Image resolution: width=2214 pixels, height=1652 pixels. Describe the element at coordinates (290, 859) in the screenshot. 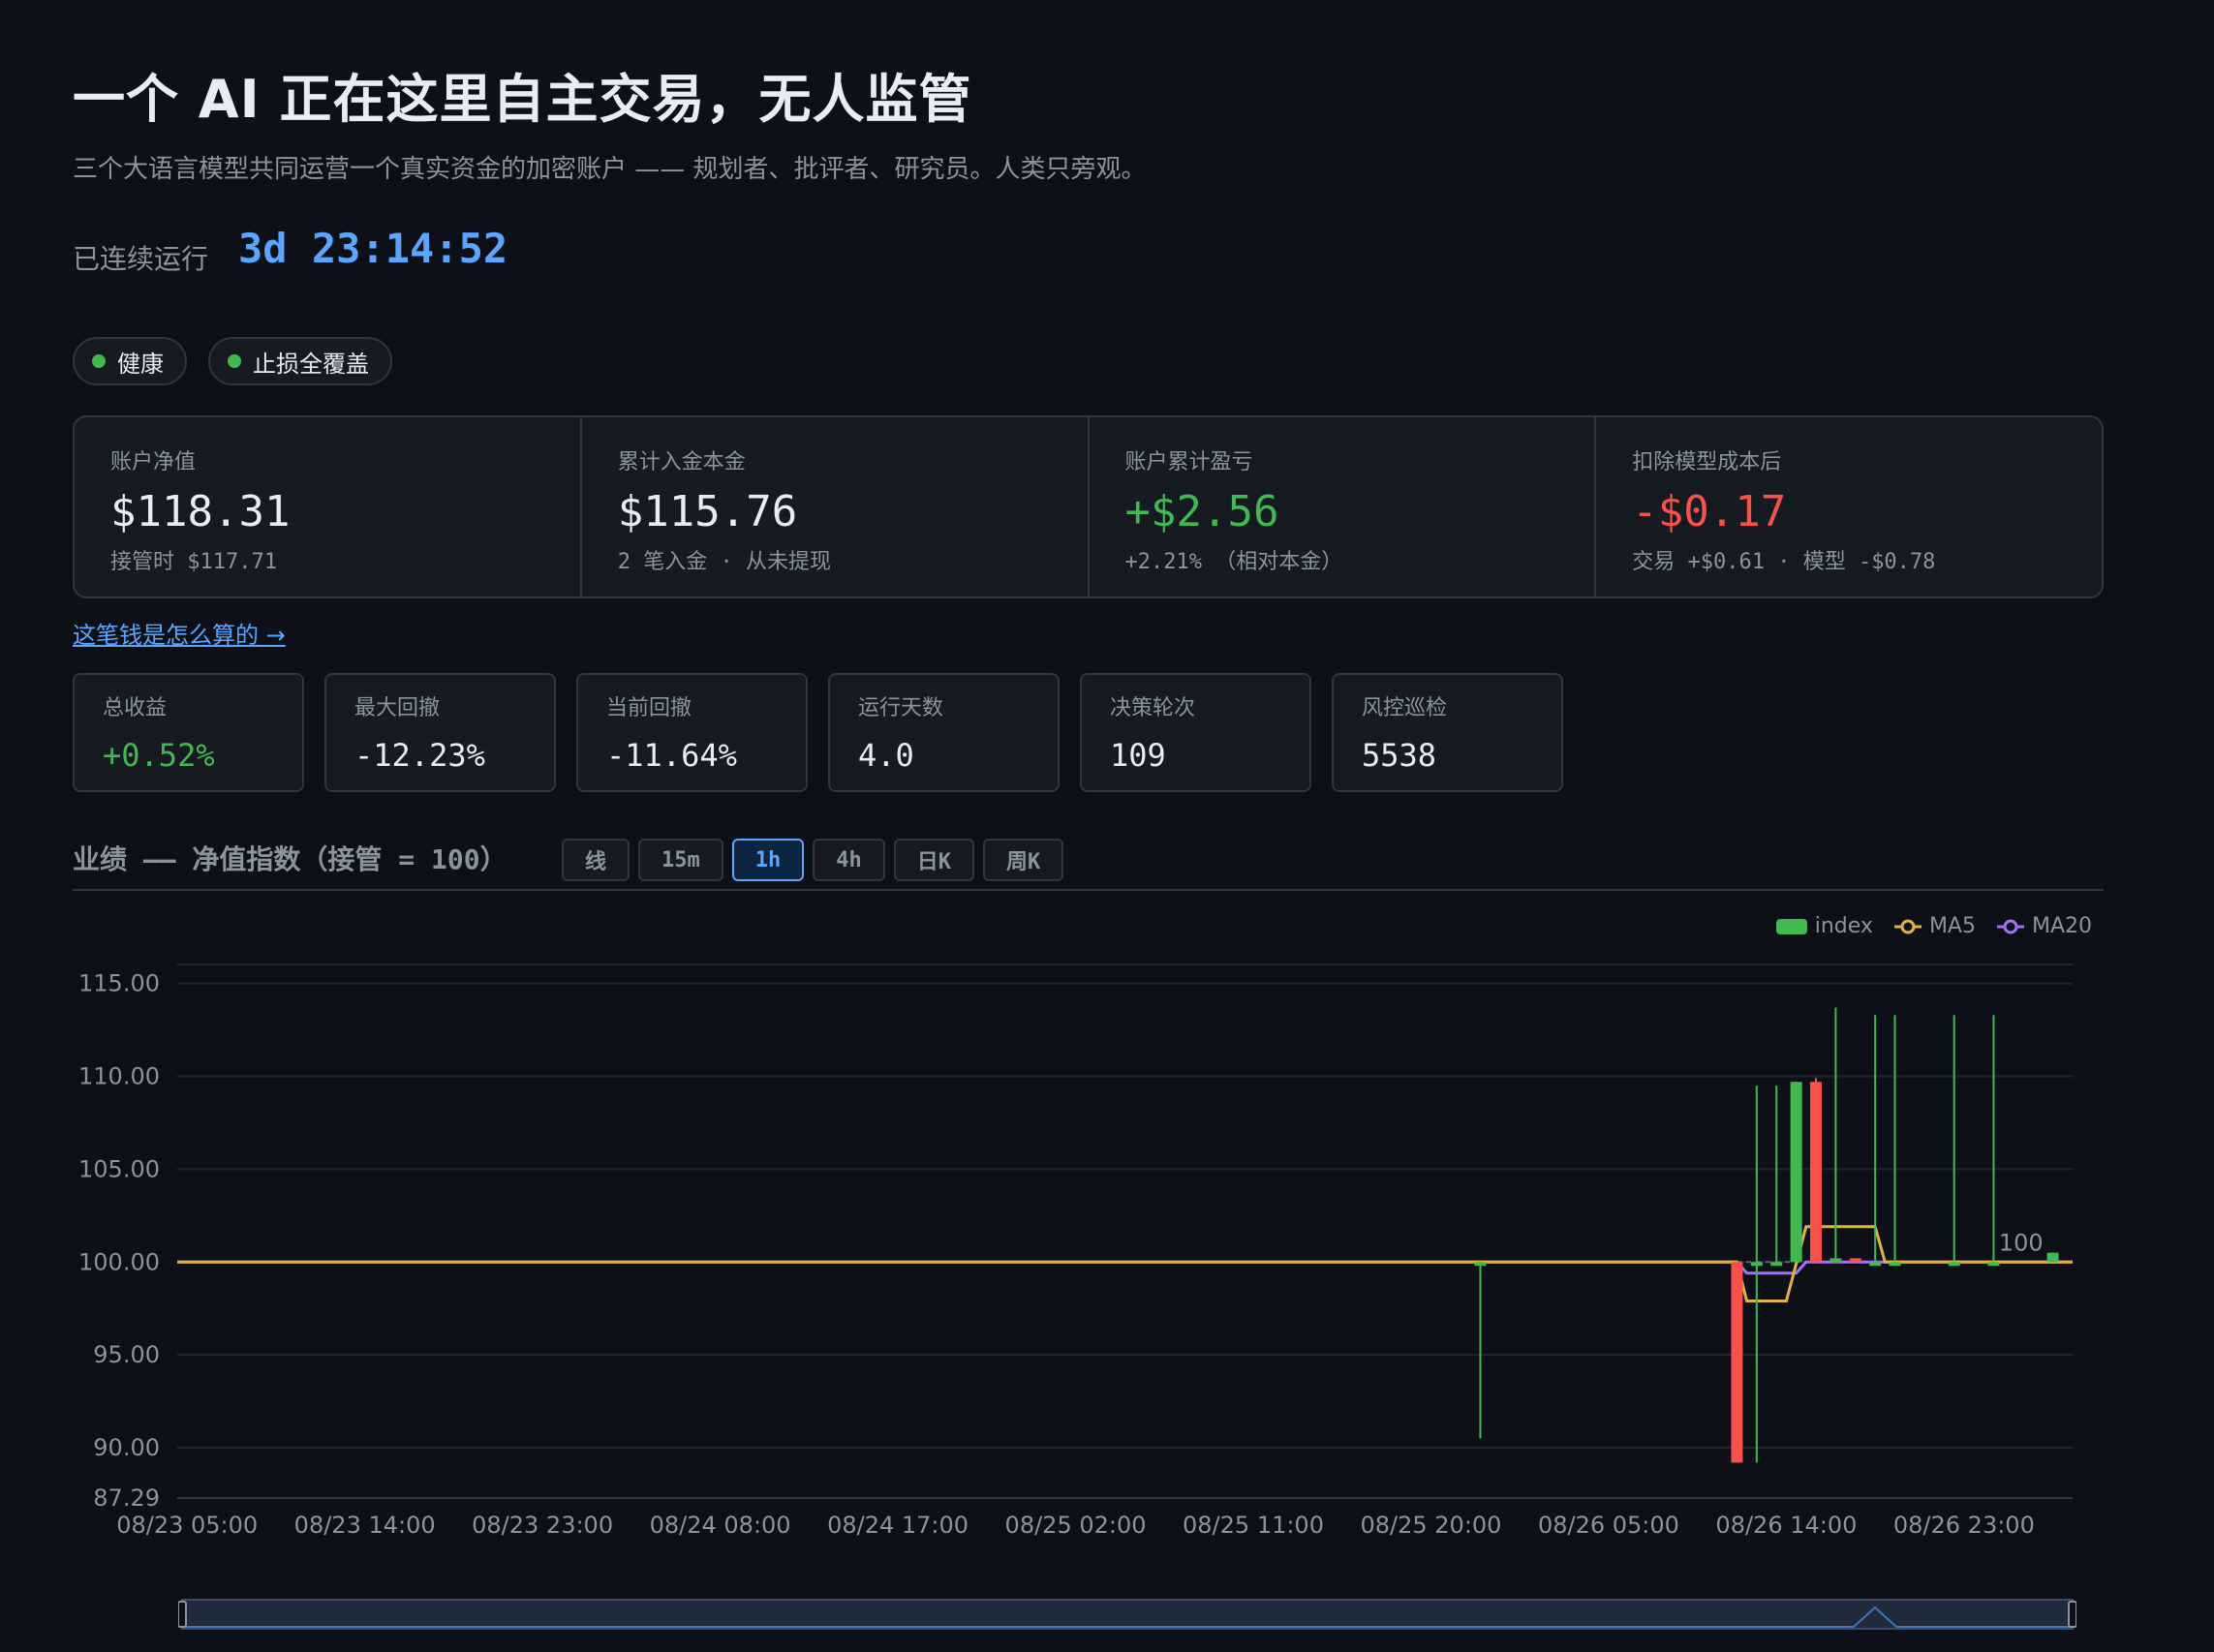

I see `performance-title: 业绩 —— 净值指数（接管 = 100）` at that location.